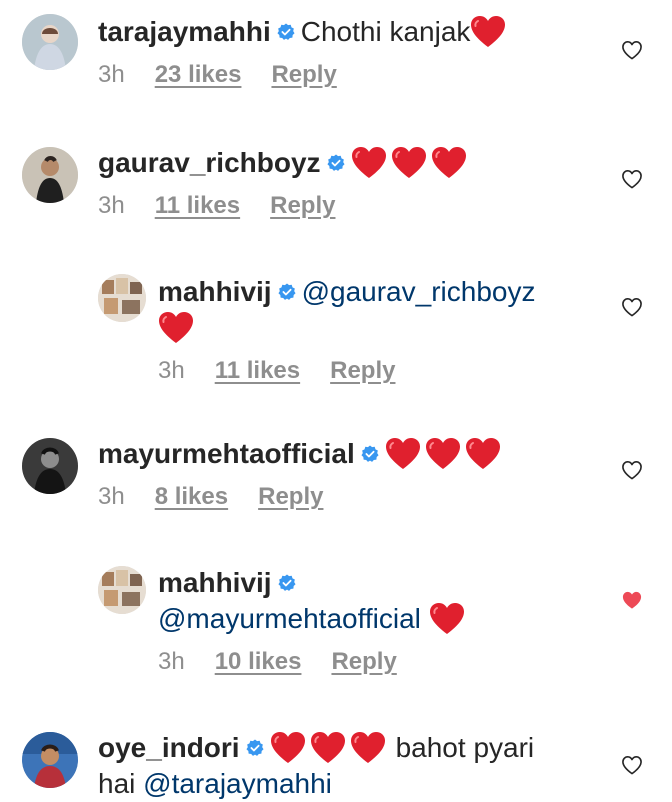 The width and height of the screenshot is (672, 802). I want to click on comment-text-continued: hai, so click(117, 783).